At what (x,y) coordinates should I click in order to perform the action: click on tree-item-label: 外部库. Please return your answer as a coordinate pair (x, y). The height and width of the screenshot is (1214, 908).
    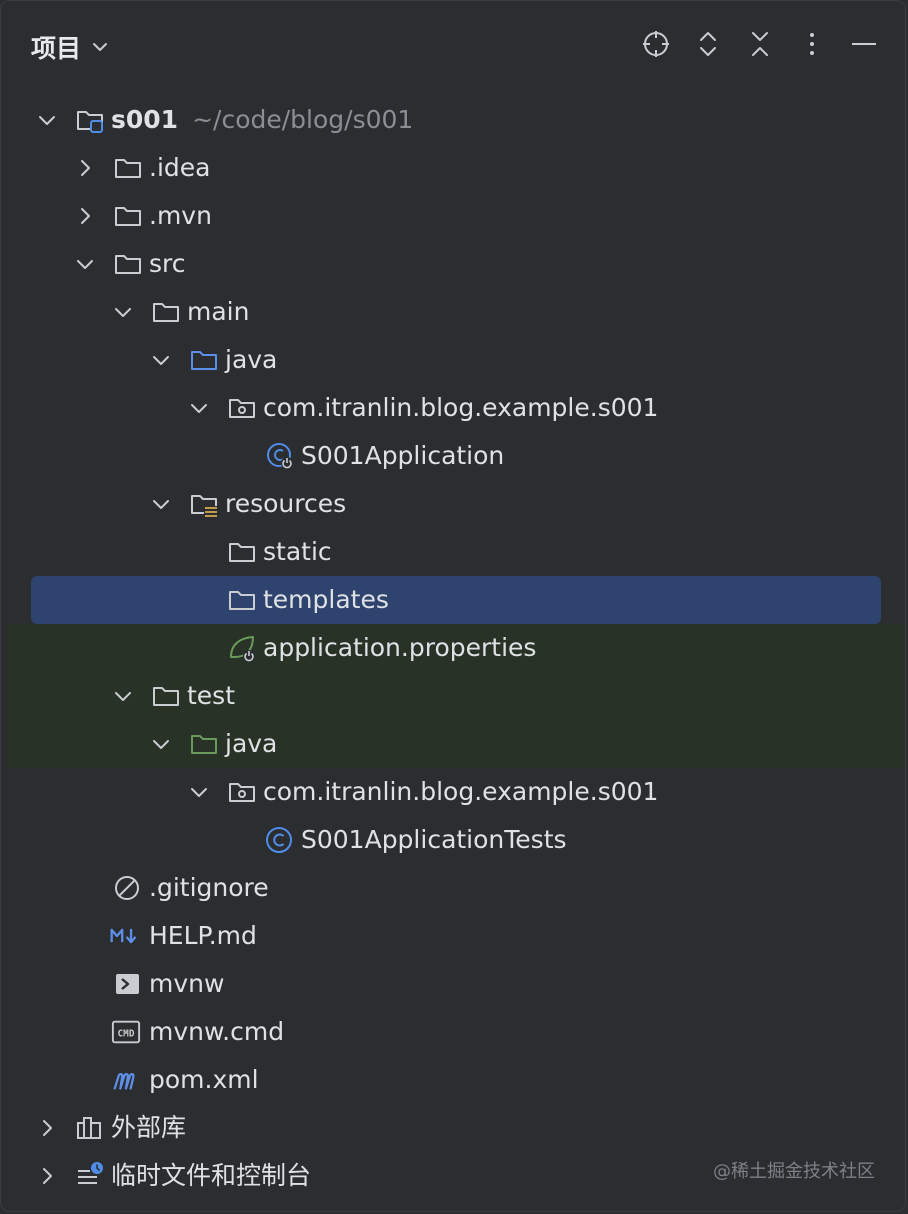
    Looking at the image, I should click on (149, 1127).